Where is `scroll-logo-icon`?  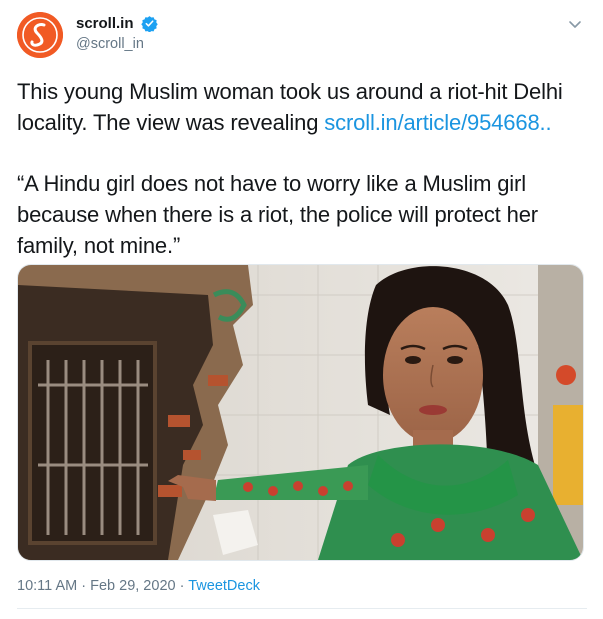 scroll-logo-icon is located at coordinates (40, 35).